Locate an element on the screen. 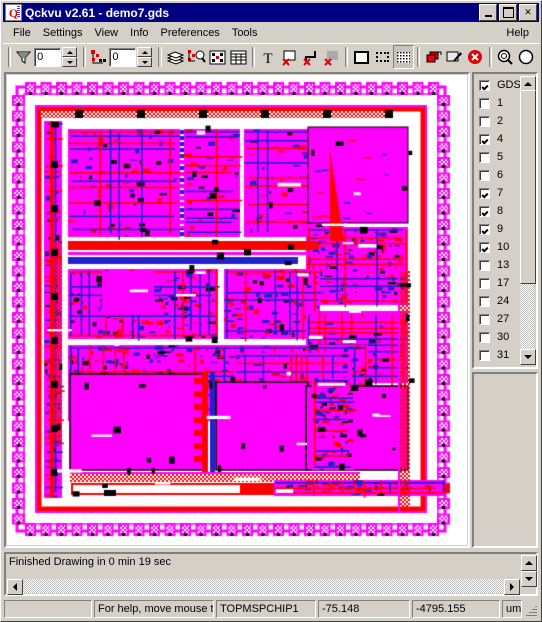  menu-tools: Tools is located at coordinates (245, 33).